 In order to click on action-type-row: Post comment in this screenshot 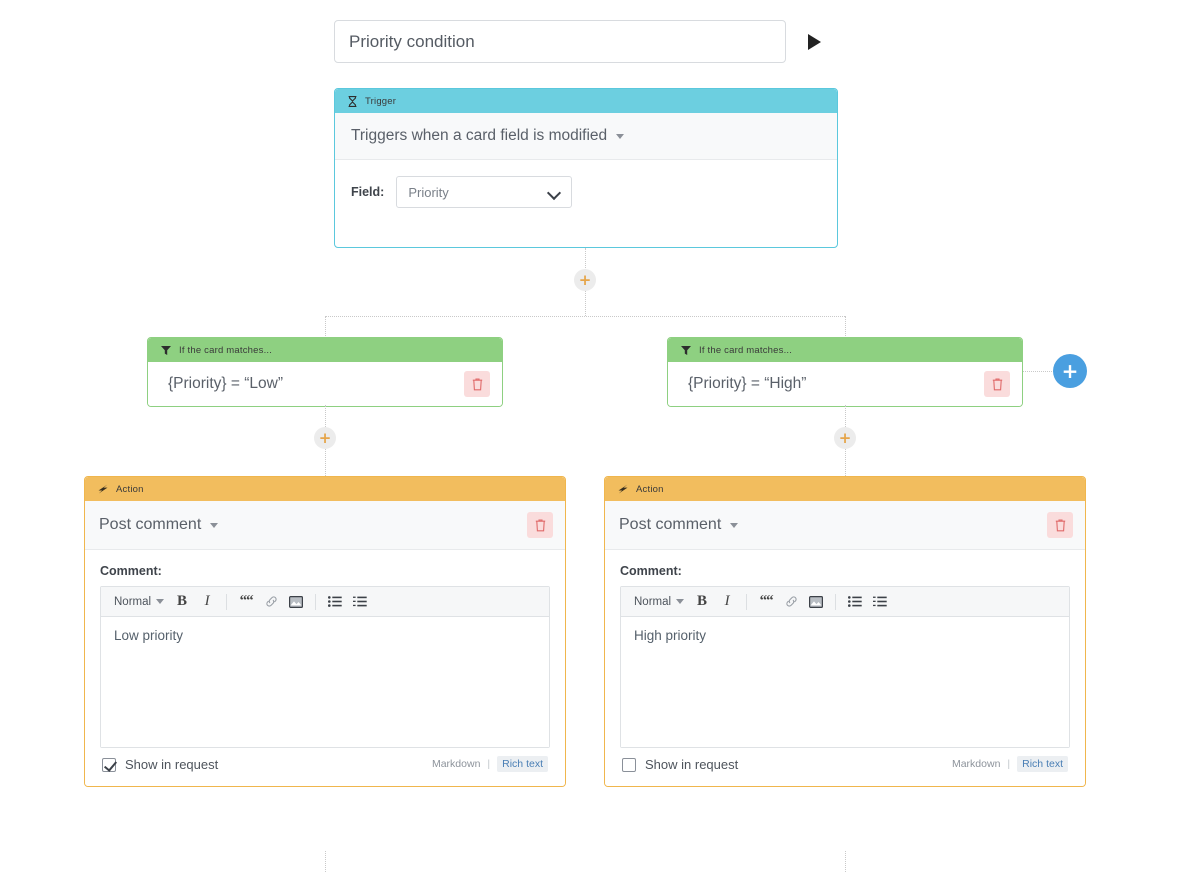, I will do `click(325, 525)`.